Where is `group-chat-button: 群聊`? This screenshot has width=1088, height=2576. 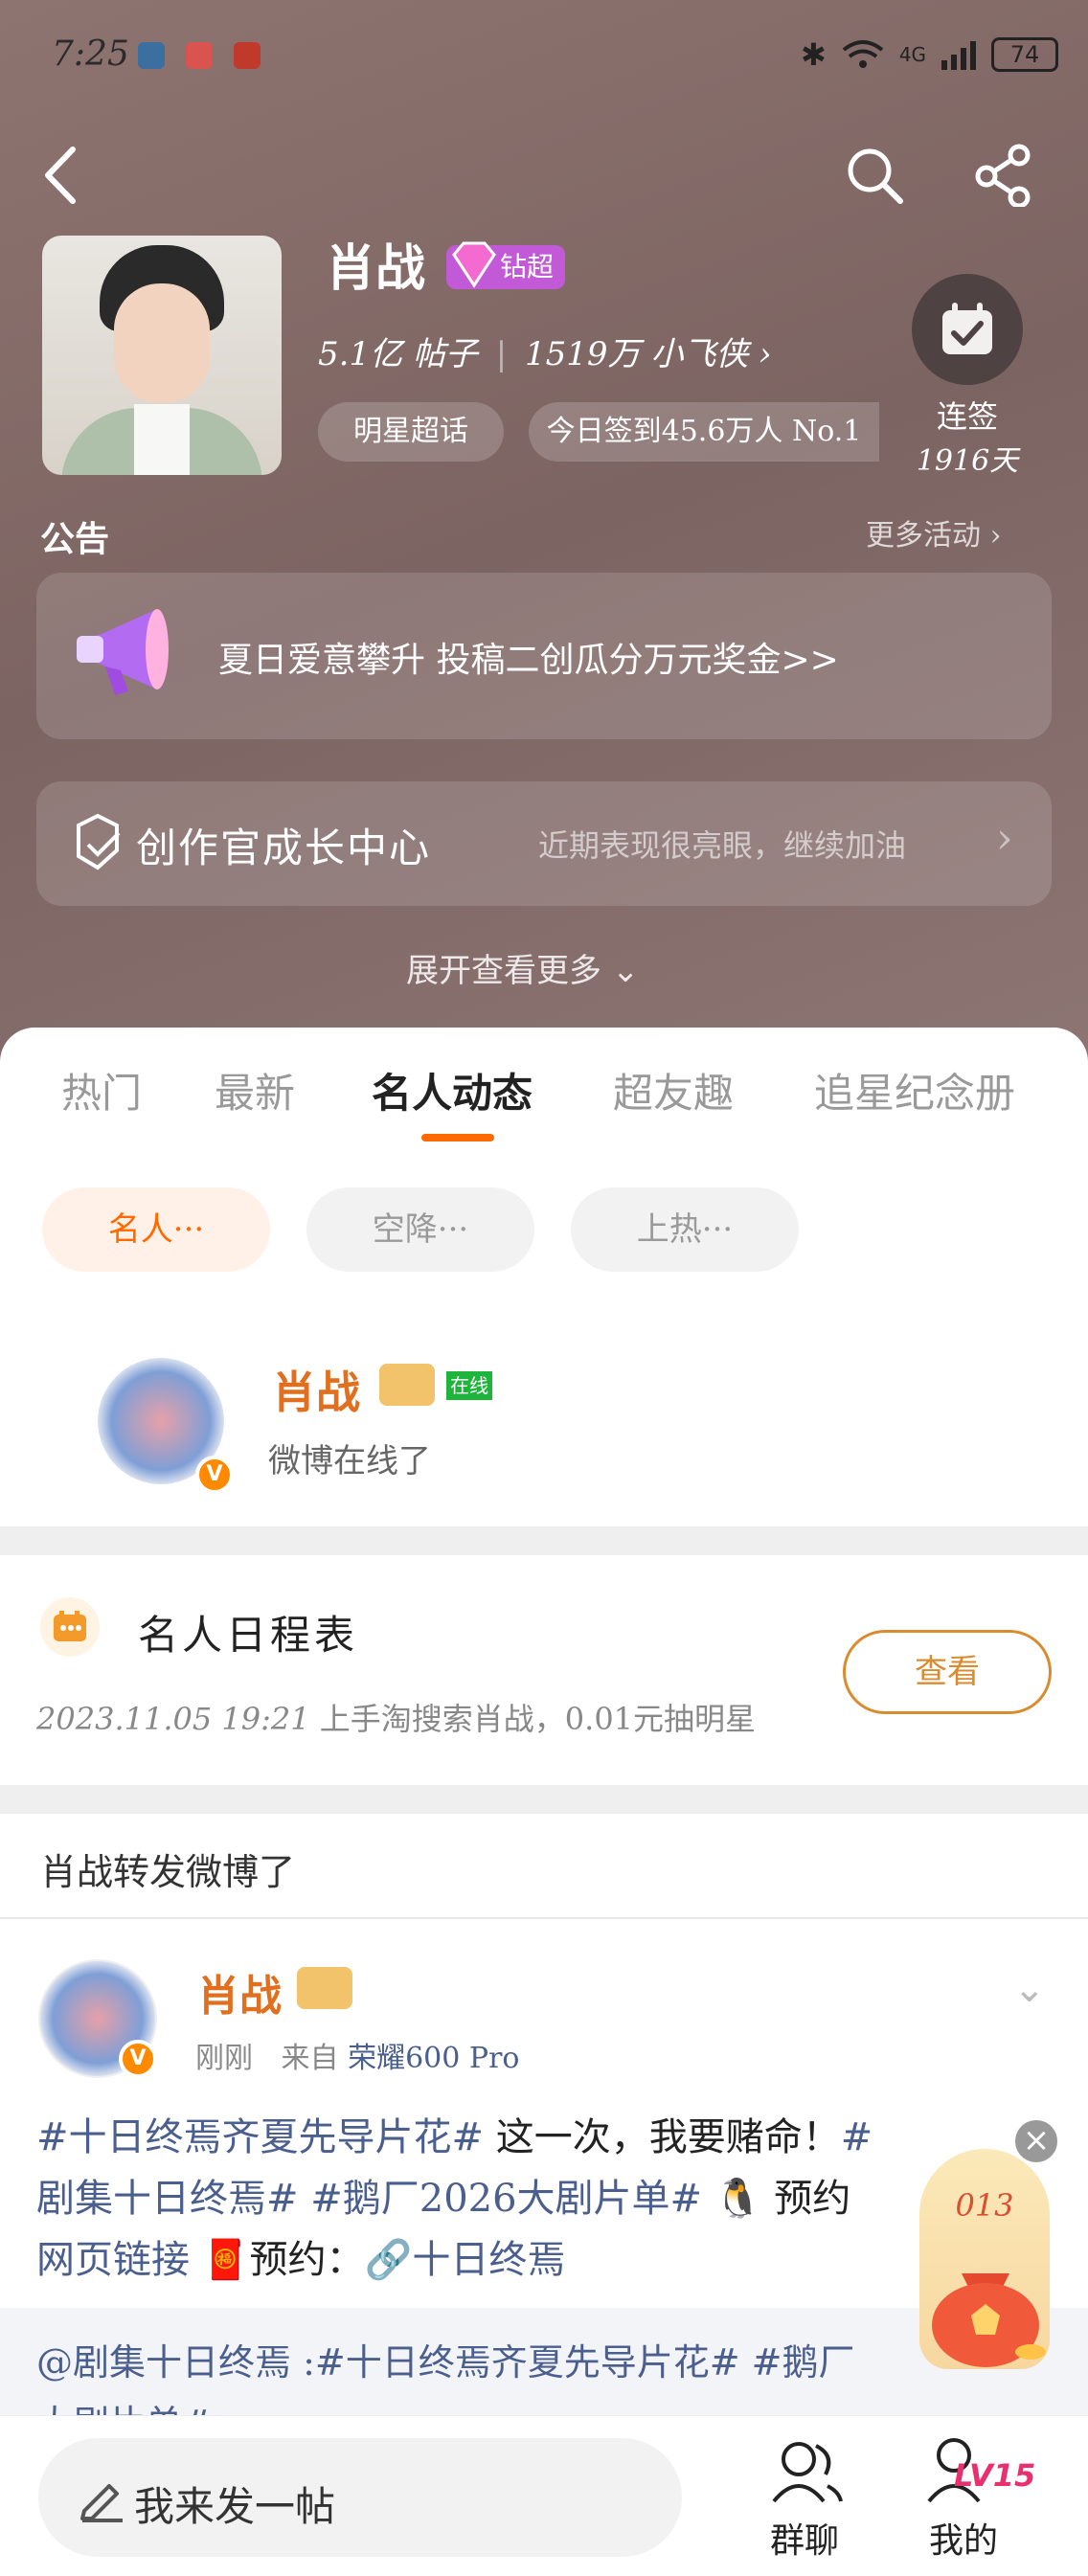
group-chat-button: 群聊 is located at coordinates (804, 2499).